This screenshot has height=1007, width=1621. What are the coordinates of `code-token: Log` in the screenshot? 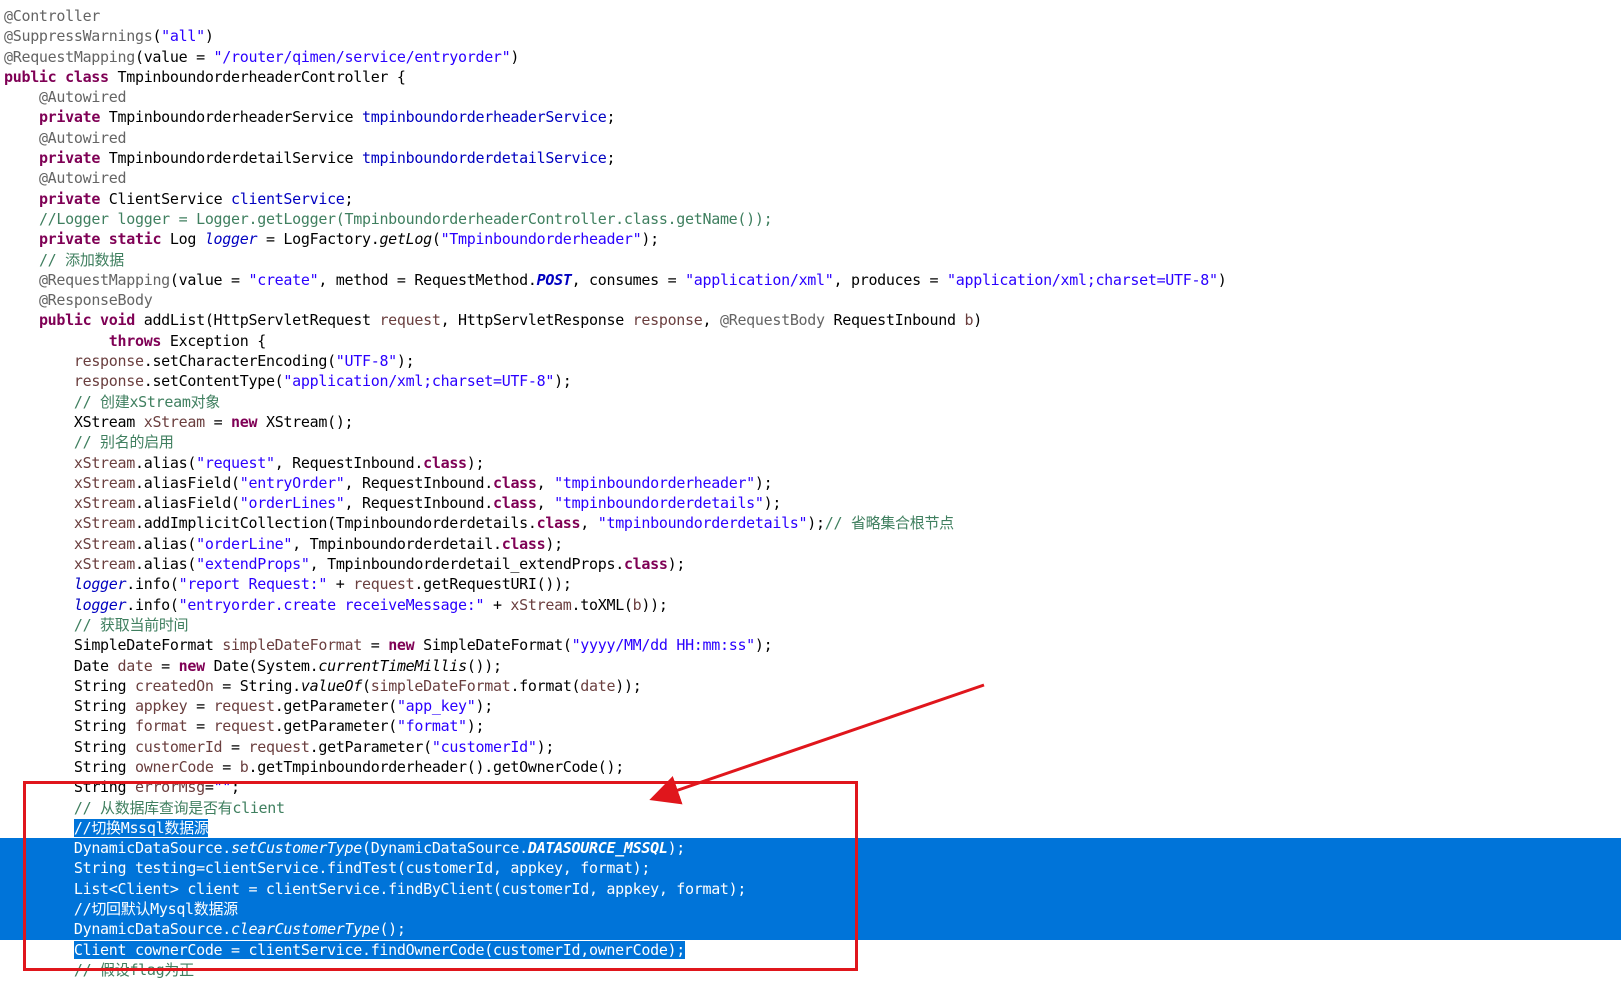 It's located at (183, 239).